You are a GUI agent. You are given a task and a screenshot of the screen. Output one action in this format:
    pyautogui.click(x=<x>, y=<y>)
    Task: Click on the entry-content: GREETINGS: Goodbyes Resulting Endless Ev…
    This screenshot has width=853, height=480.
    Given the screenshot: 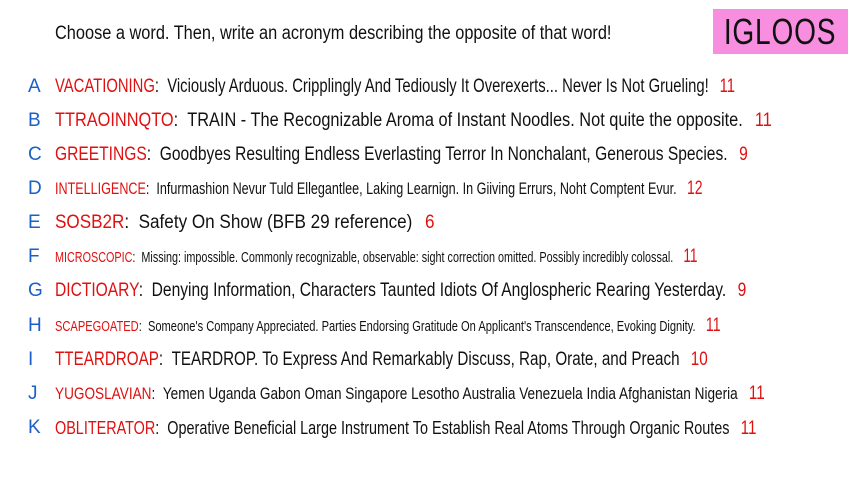 What is the action you would take?
    pyautogui.click(x=401, y=155)
    